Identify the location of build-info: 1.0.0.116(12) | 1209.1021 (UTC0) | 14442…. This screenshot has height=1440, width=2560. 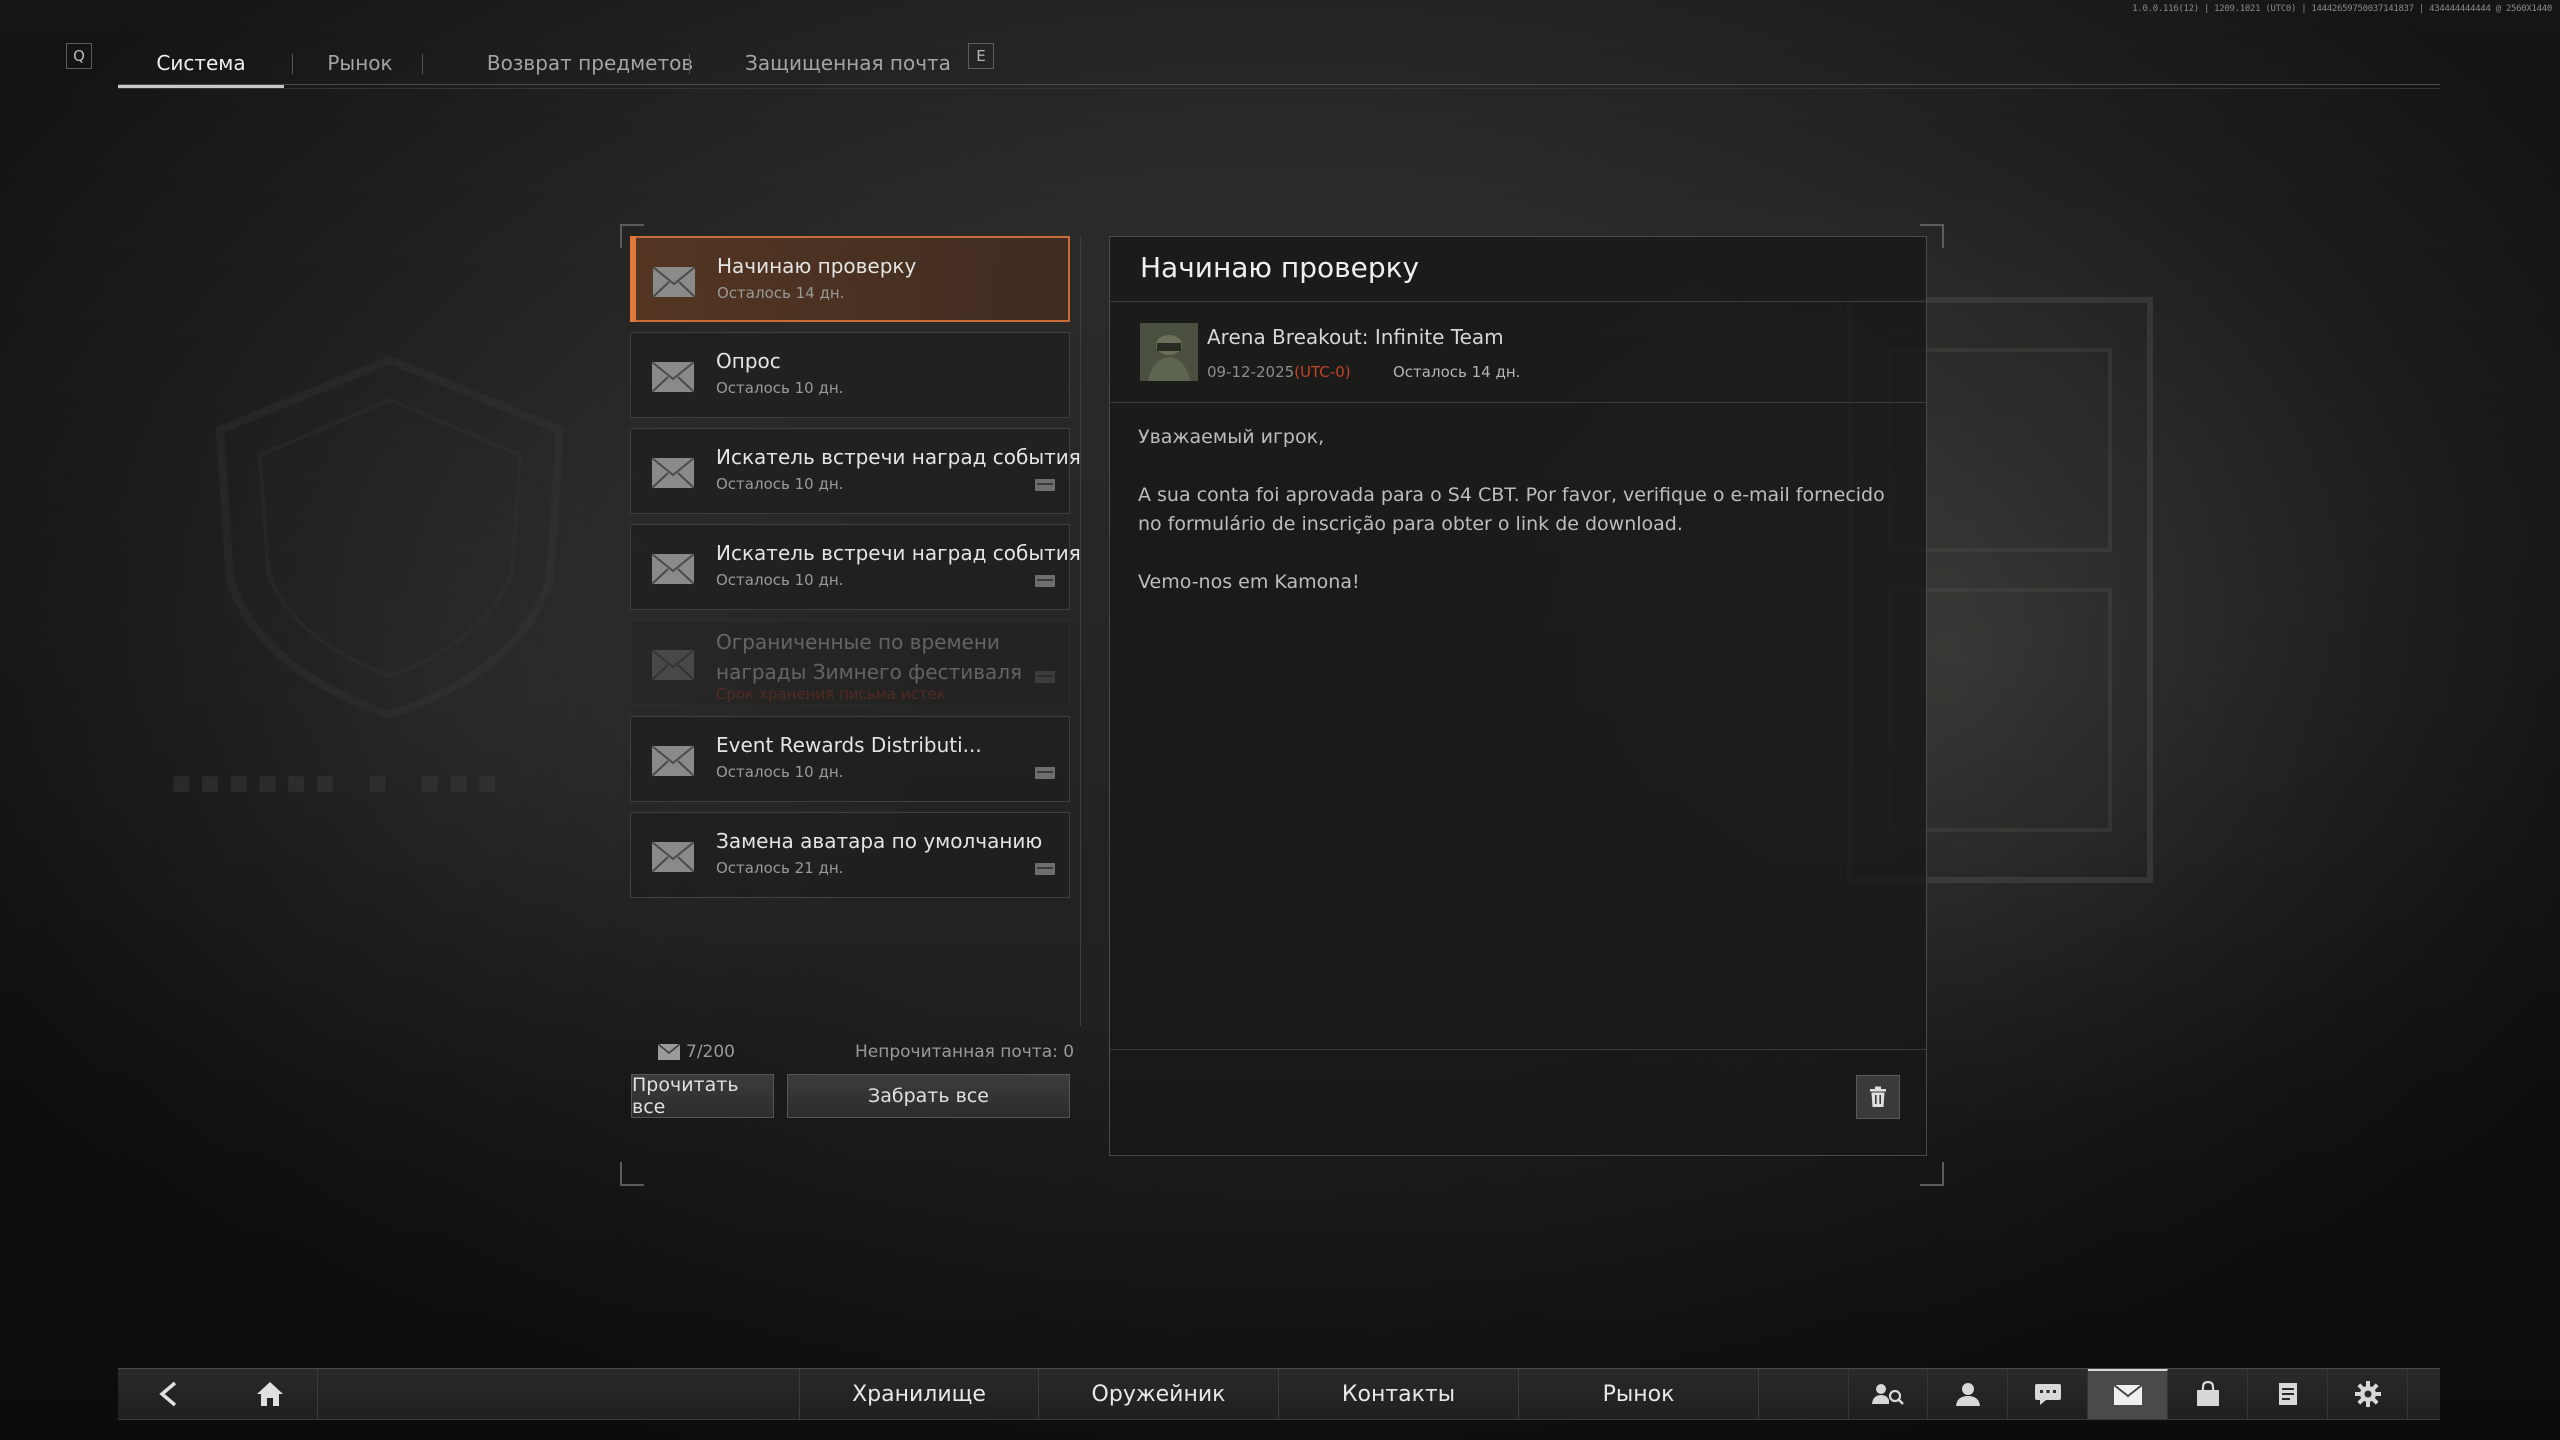
(2342, 9).